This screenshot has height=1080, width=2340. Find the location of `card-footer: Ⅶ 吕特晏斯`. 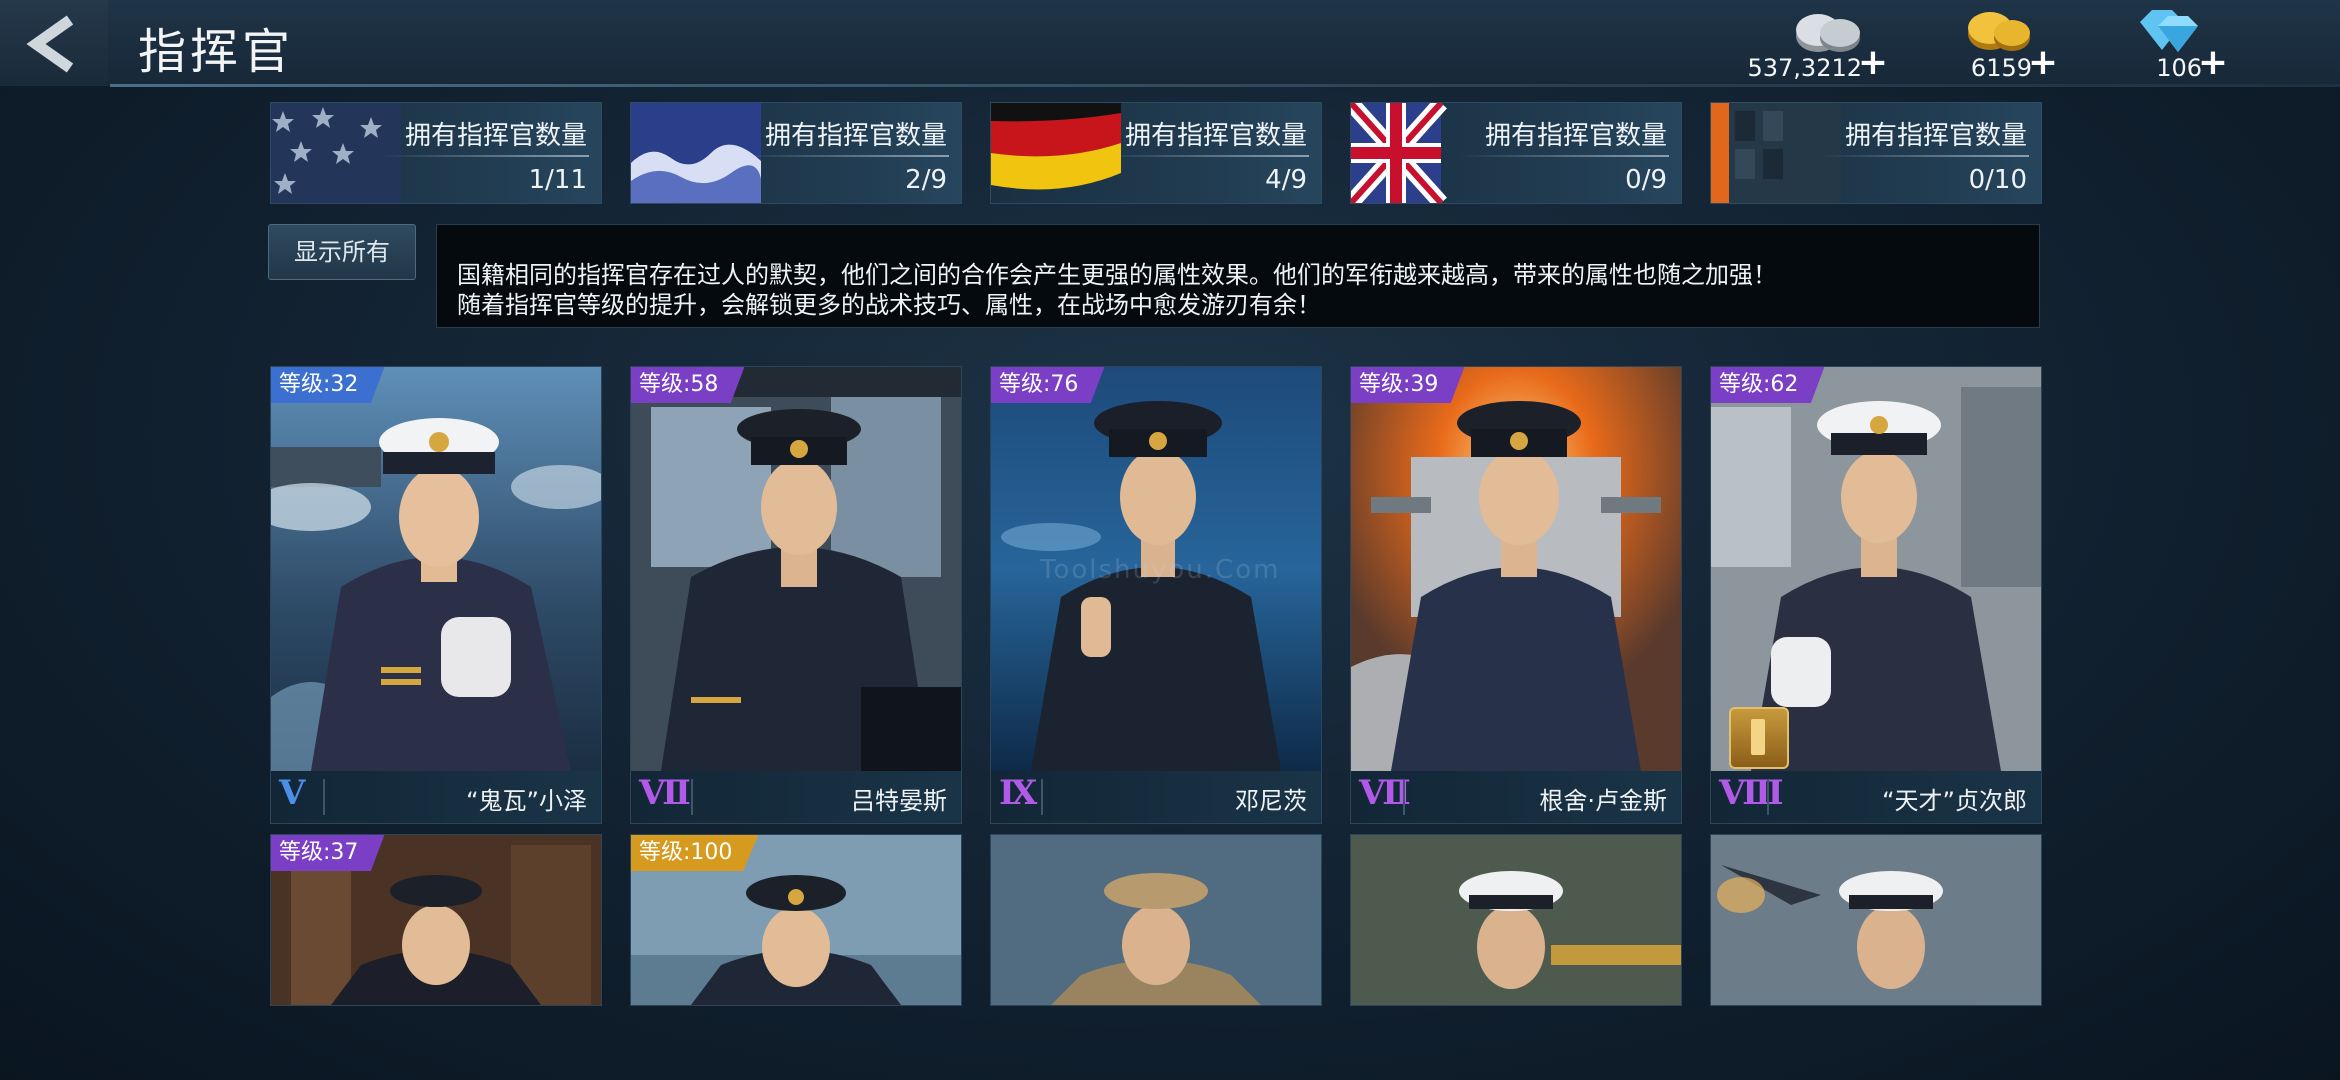

card-footer: Ⅶ 吕特晏斯 is located at coordinates (796, 797).